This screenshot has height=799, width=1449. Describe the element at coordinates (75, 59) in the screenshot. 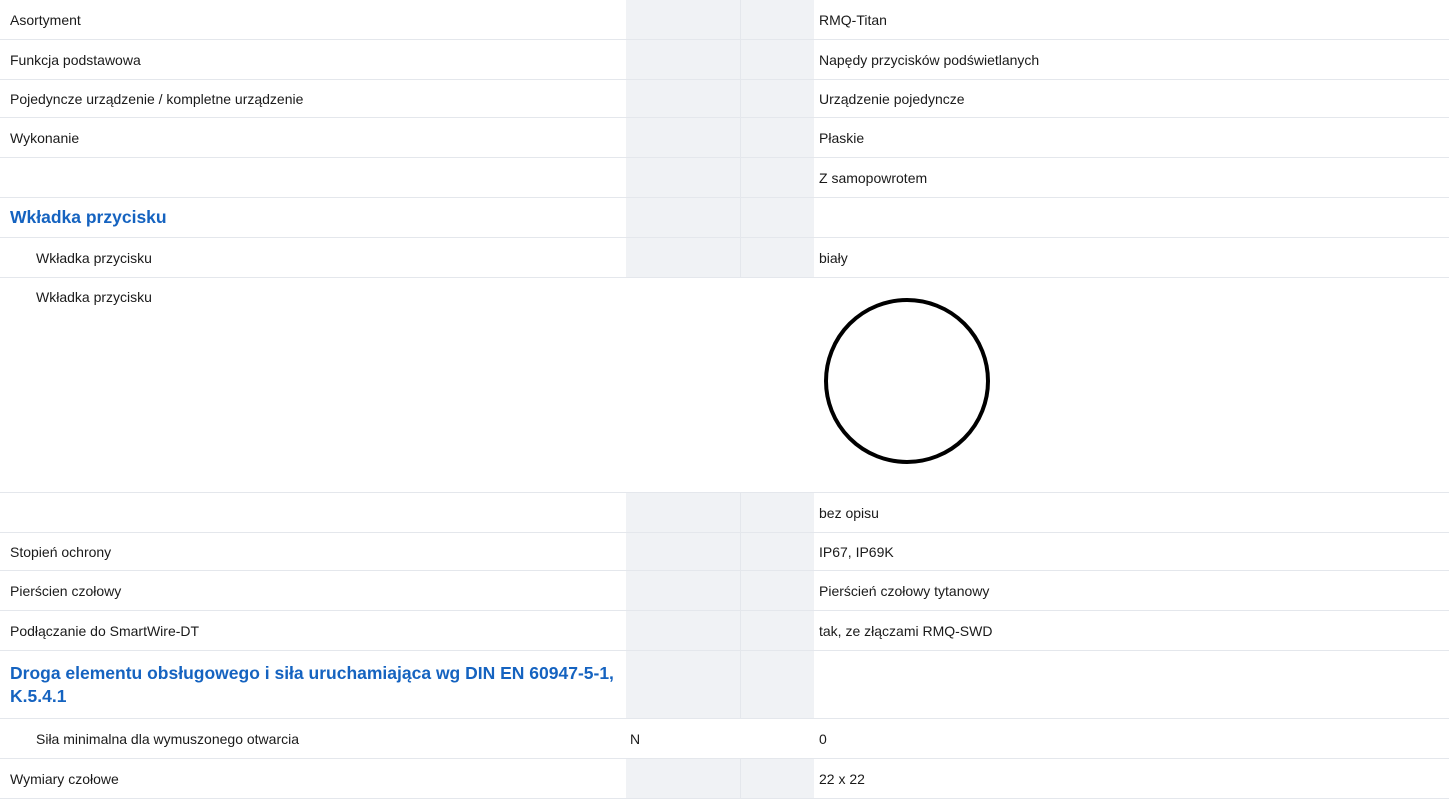

I see `row-label: Funkcja podstawowa` at that location.